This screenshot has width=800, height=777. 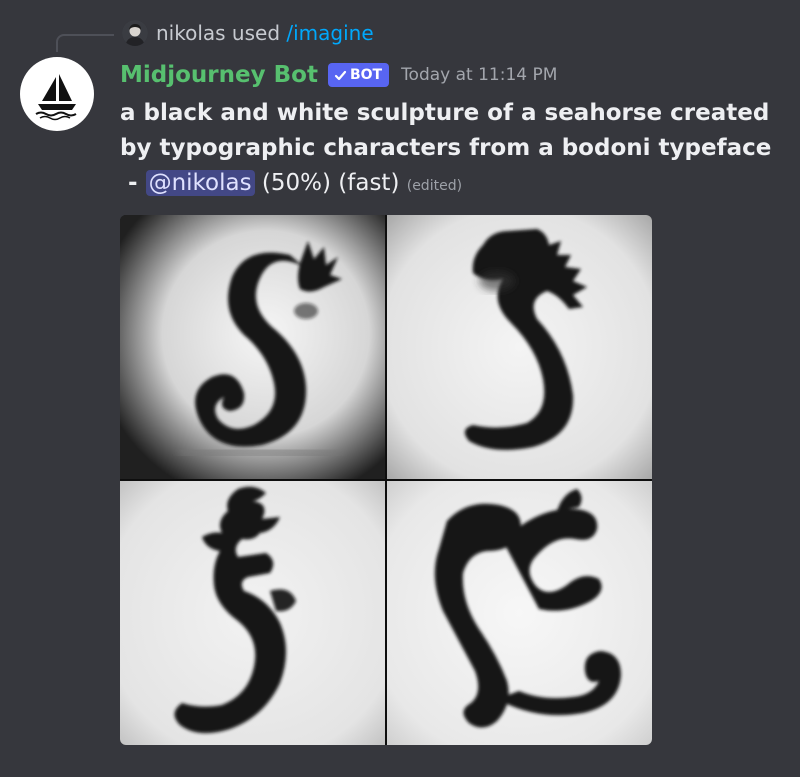 What do you see at coordinates (85, 43) in the screenshot?
I see `reply-connector-line` at bounding box center [85, 43].